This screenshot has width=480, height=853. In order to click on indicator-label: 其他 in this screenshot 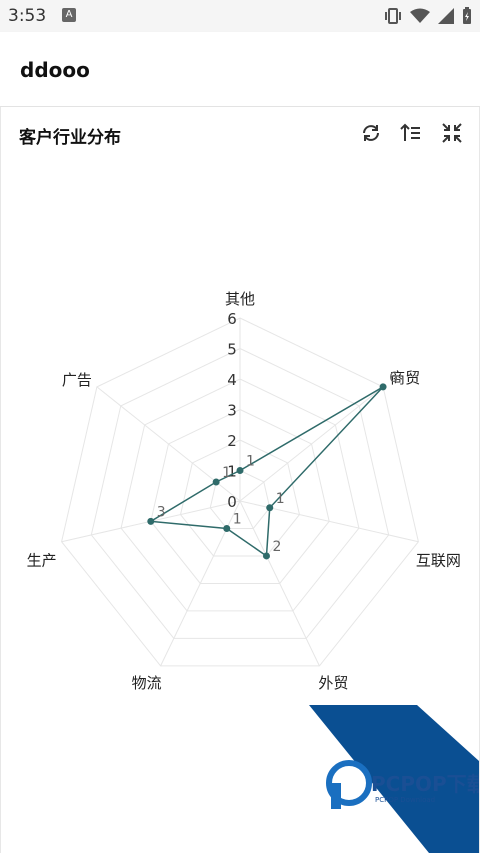, I will do `click(240, 299)`.